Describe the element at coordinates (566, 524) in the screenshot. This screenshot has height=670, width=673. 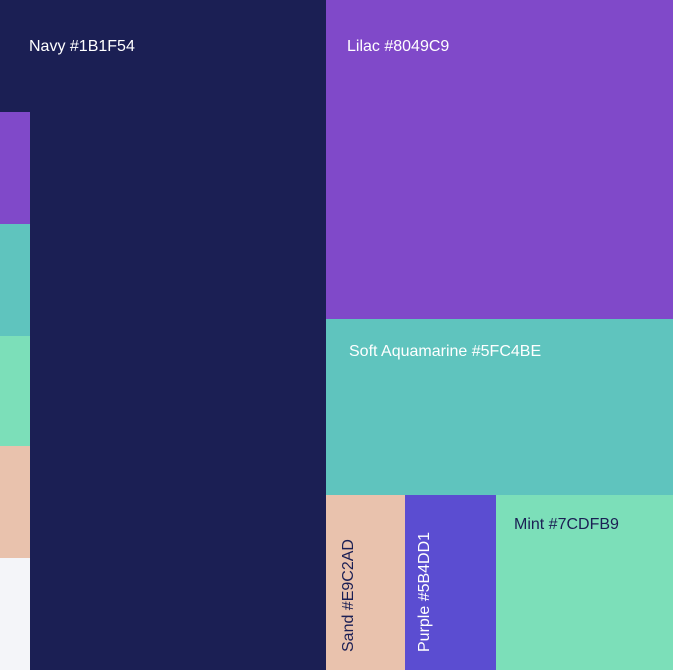
I see `swatch-mint-label: Mint #7CDFB9` at that location.